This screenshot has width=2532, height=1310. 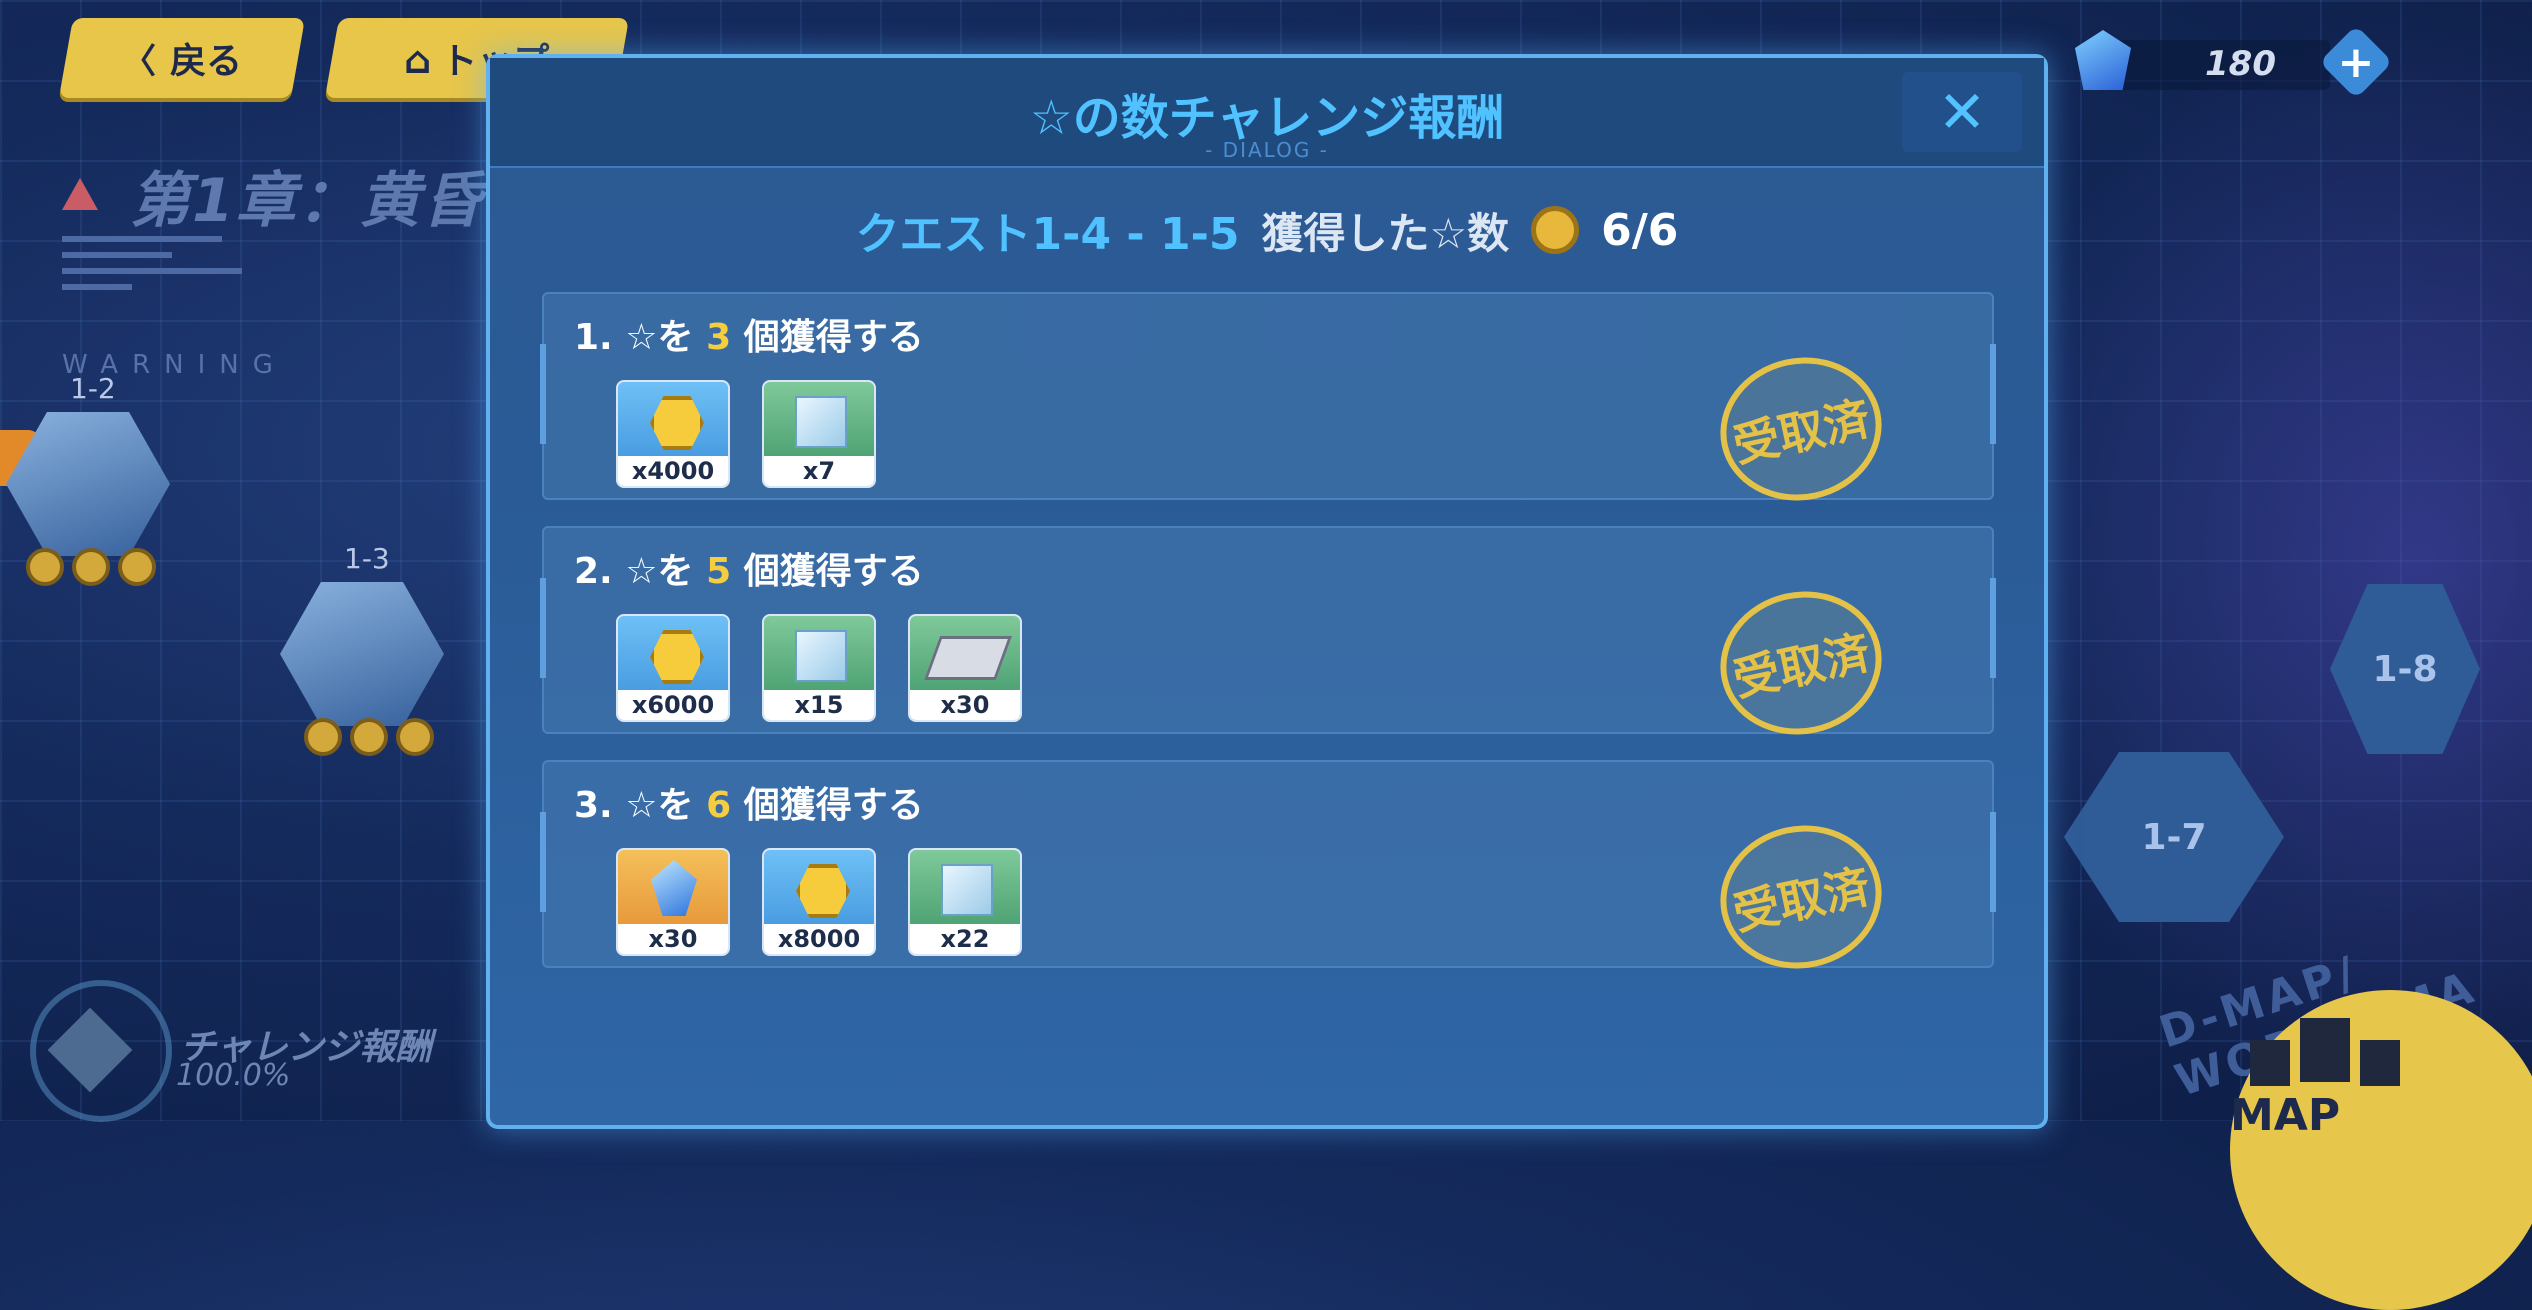 What do you see at coordinates (746, 434) in the screenshot?
I see `reward-list: x4000 x7` at bounding box center [746, 434].